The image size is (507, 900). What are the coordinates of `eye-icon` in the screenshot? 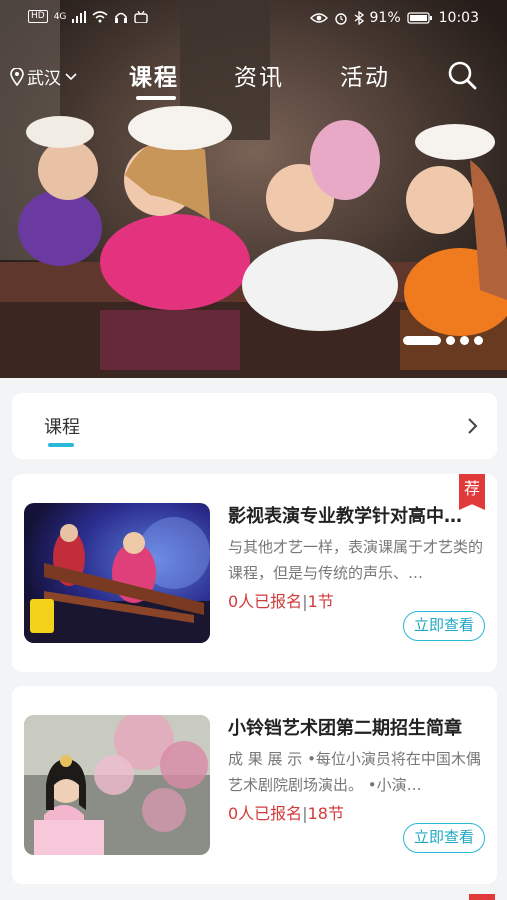 It's located at (318, 18).